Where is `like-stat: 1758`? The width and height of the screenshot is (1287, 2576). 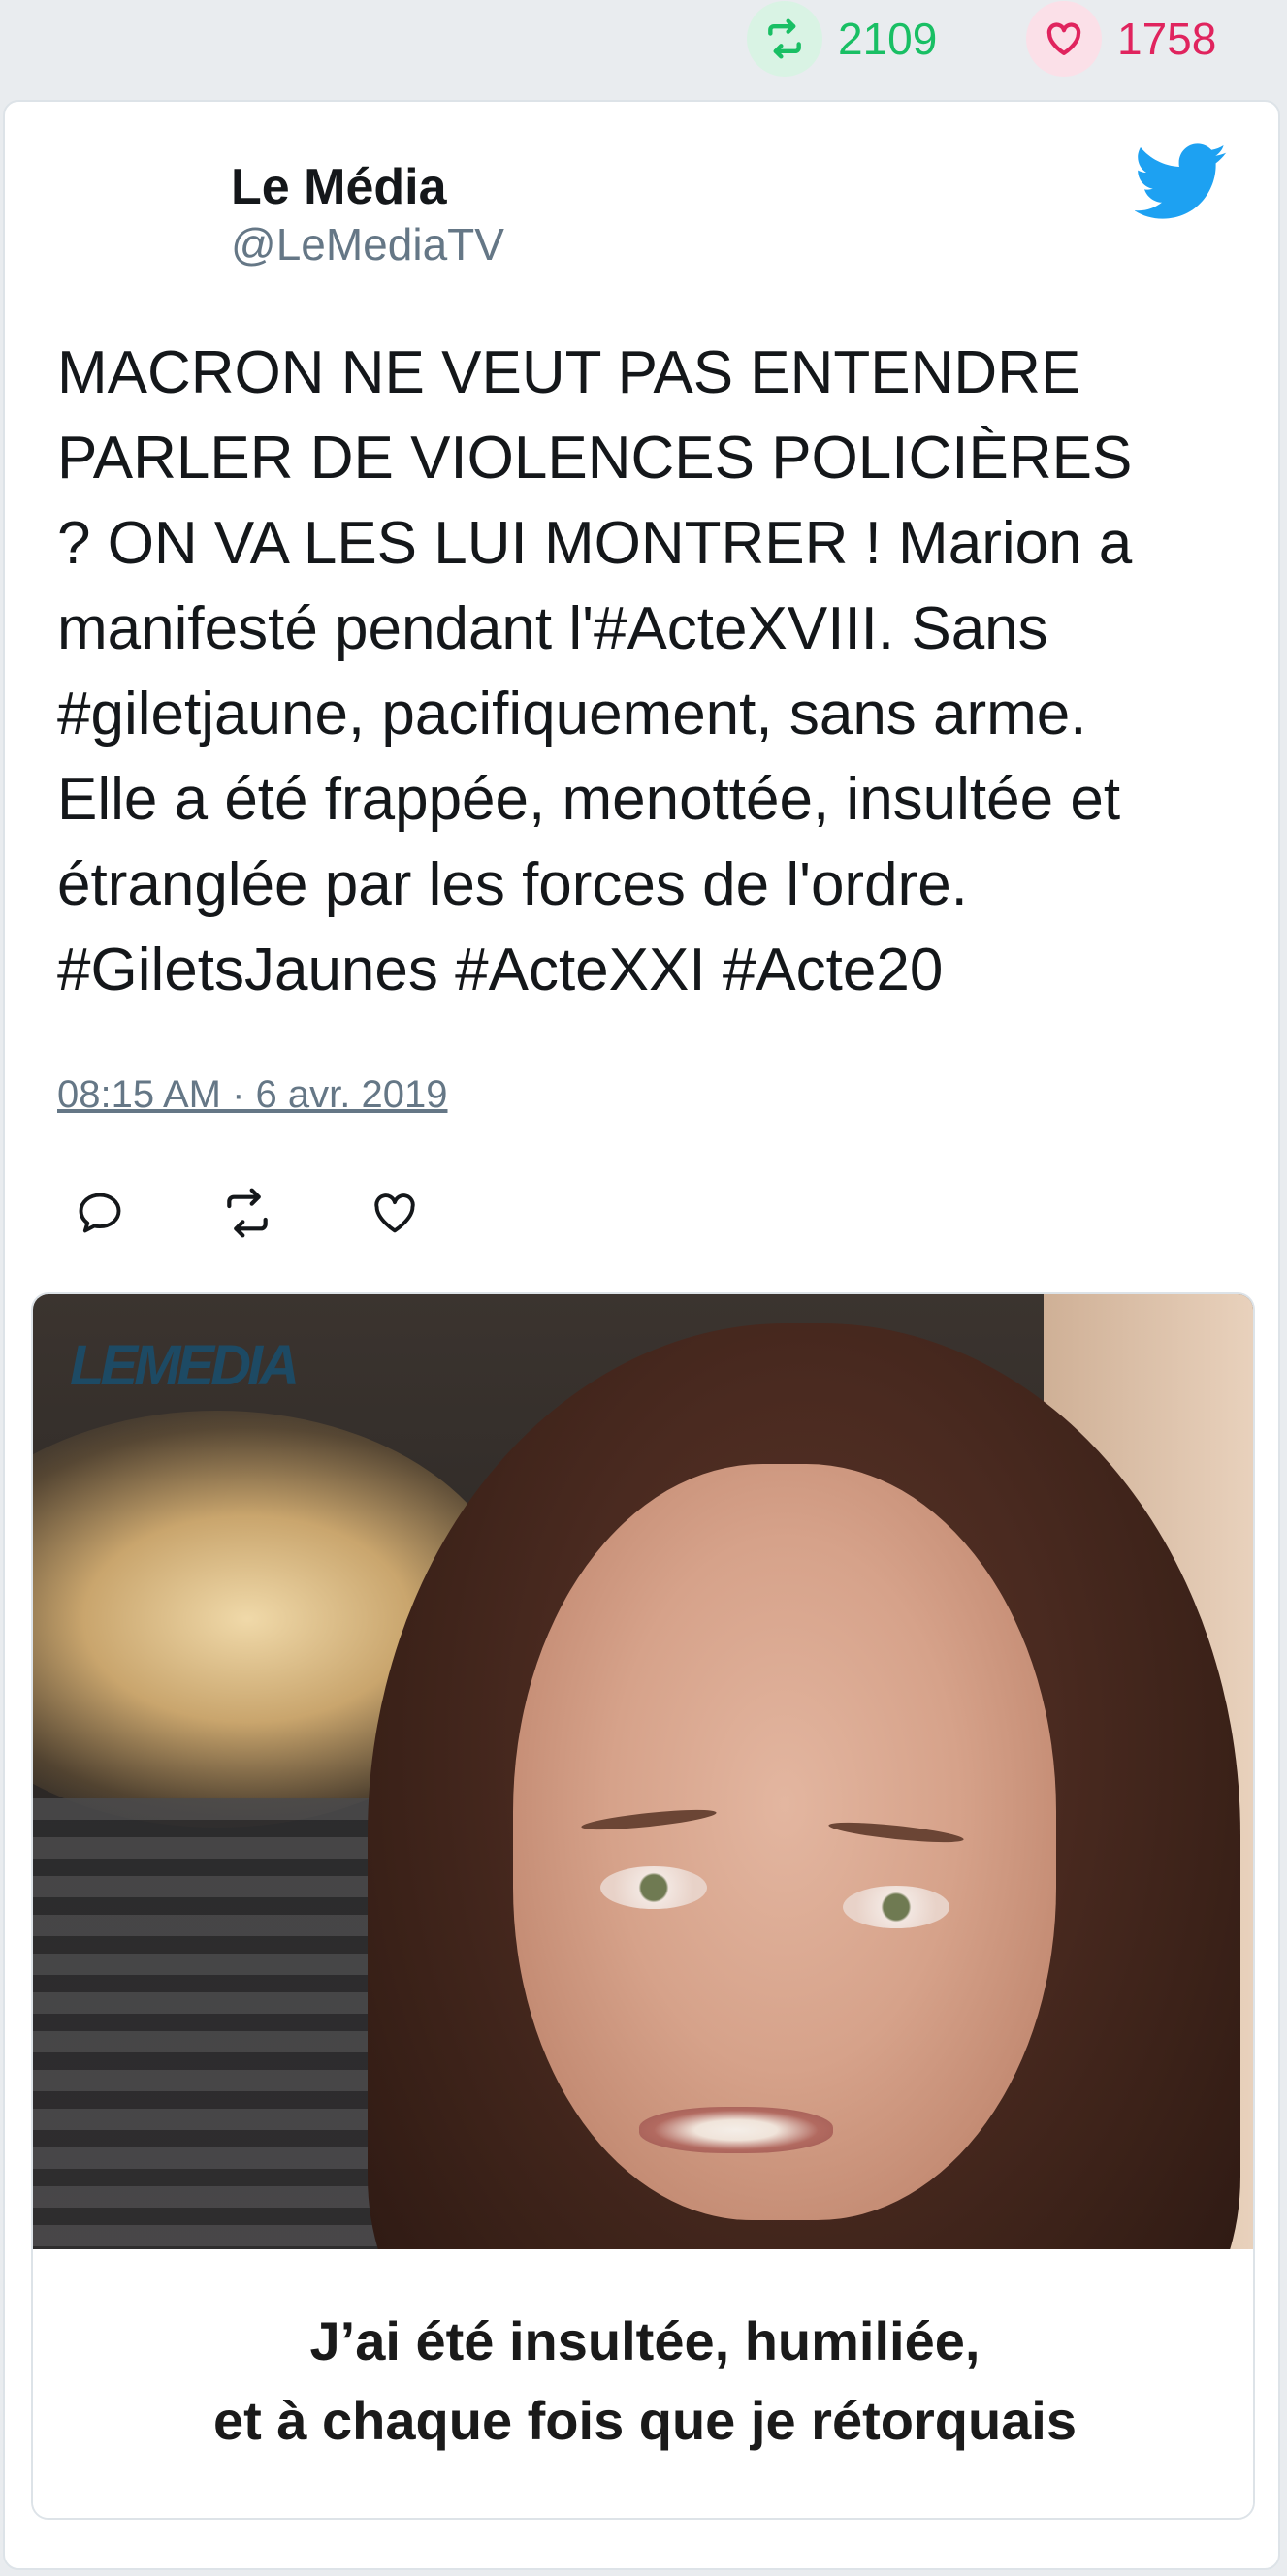 like-stat: 1758 is located at coordinates (1121, 39).